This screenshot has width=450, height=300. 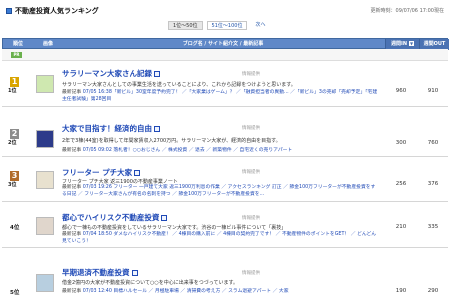 I want to click on blog-title-link: 大家で目指す！経済的自由, so click(x=111, y=128).